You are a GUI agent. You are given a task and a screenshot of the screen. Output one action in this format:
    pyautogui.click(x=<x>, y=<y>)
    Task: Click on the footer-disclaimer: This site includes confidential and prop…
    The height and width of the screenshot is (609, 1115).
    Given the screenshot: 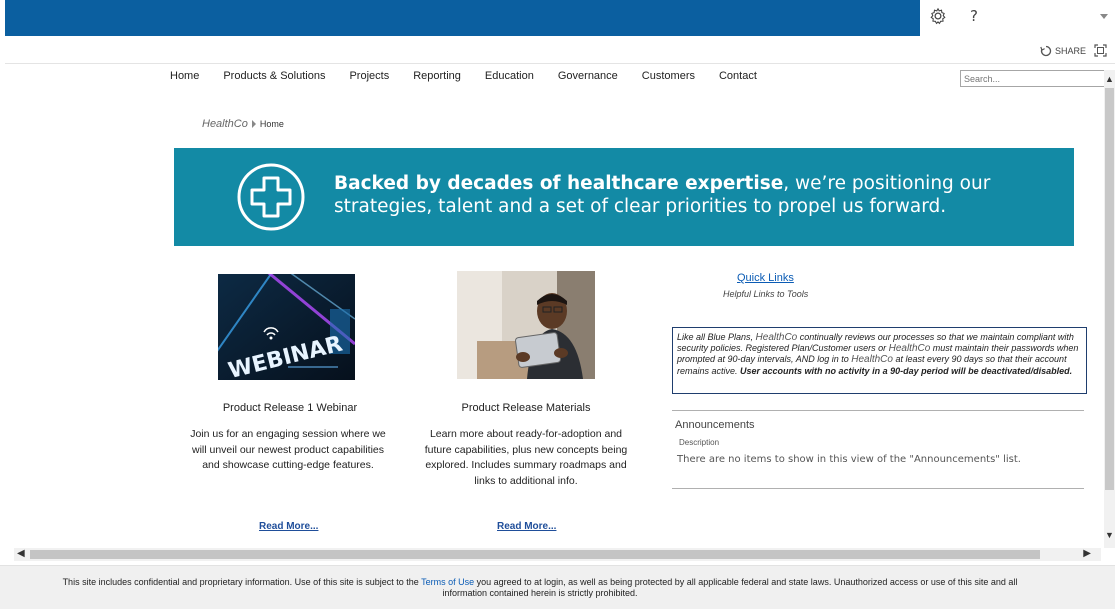 What is the action you would take?
    pyautogui.click(x=540, y=588)
    